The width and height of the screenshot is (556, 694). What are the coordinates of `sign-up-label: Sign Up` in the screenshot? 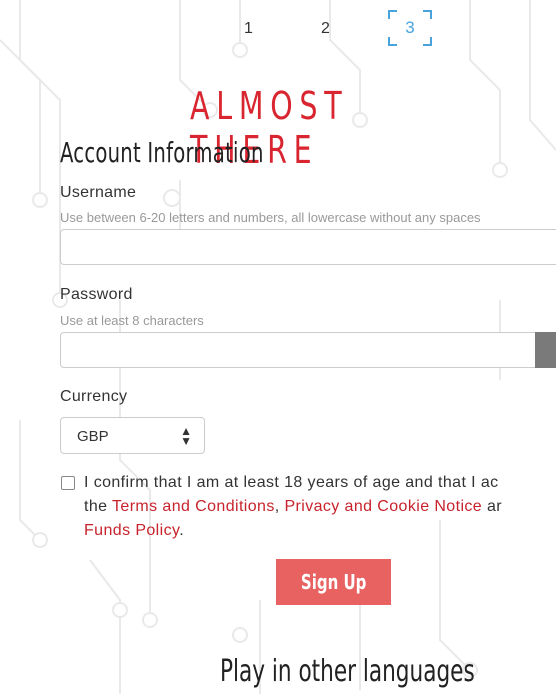 It's located at (333, 582).